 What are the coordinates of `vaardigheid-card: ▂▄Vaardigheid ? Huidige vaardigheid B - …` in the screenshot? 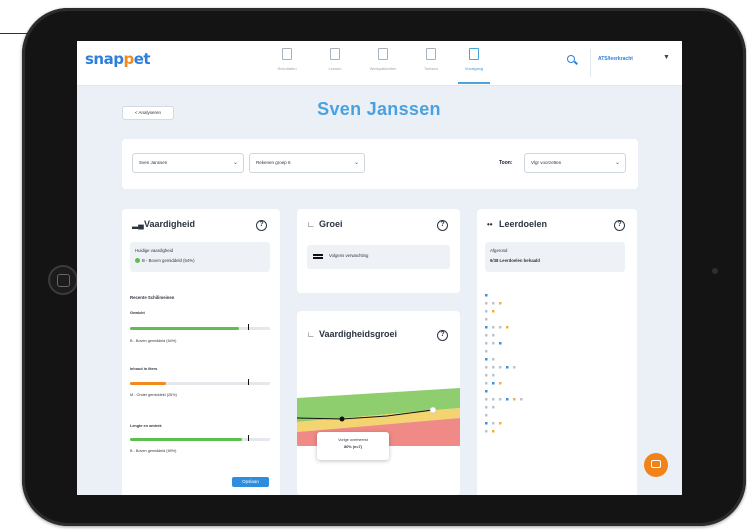 It's located at (201, 352).